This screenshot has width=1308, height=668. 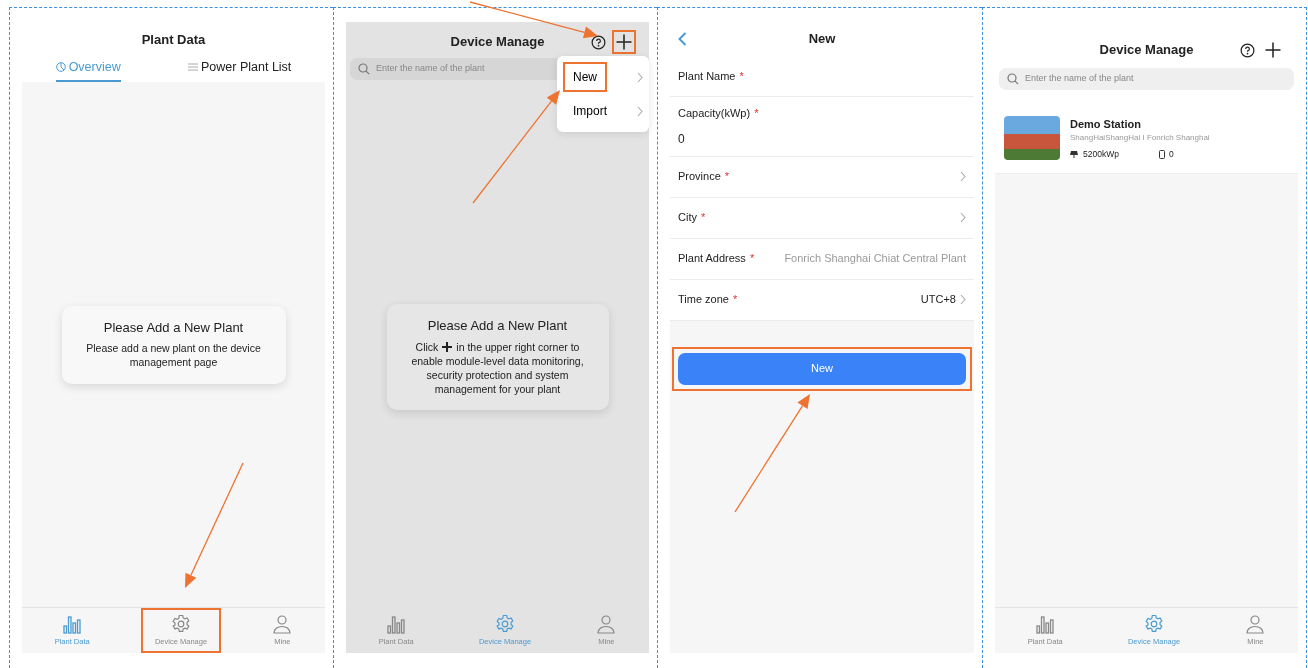 What do you see at coordinates (193, 66) in the screenshot?
I see `list-icon` at bounding box center [193, 66].